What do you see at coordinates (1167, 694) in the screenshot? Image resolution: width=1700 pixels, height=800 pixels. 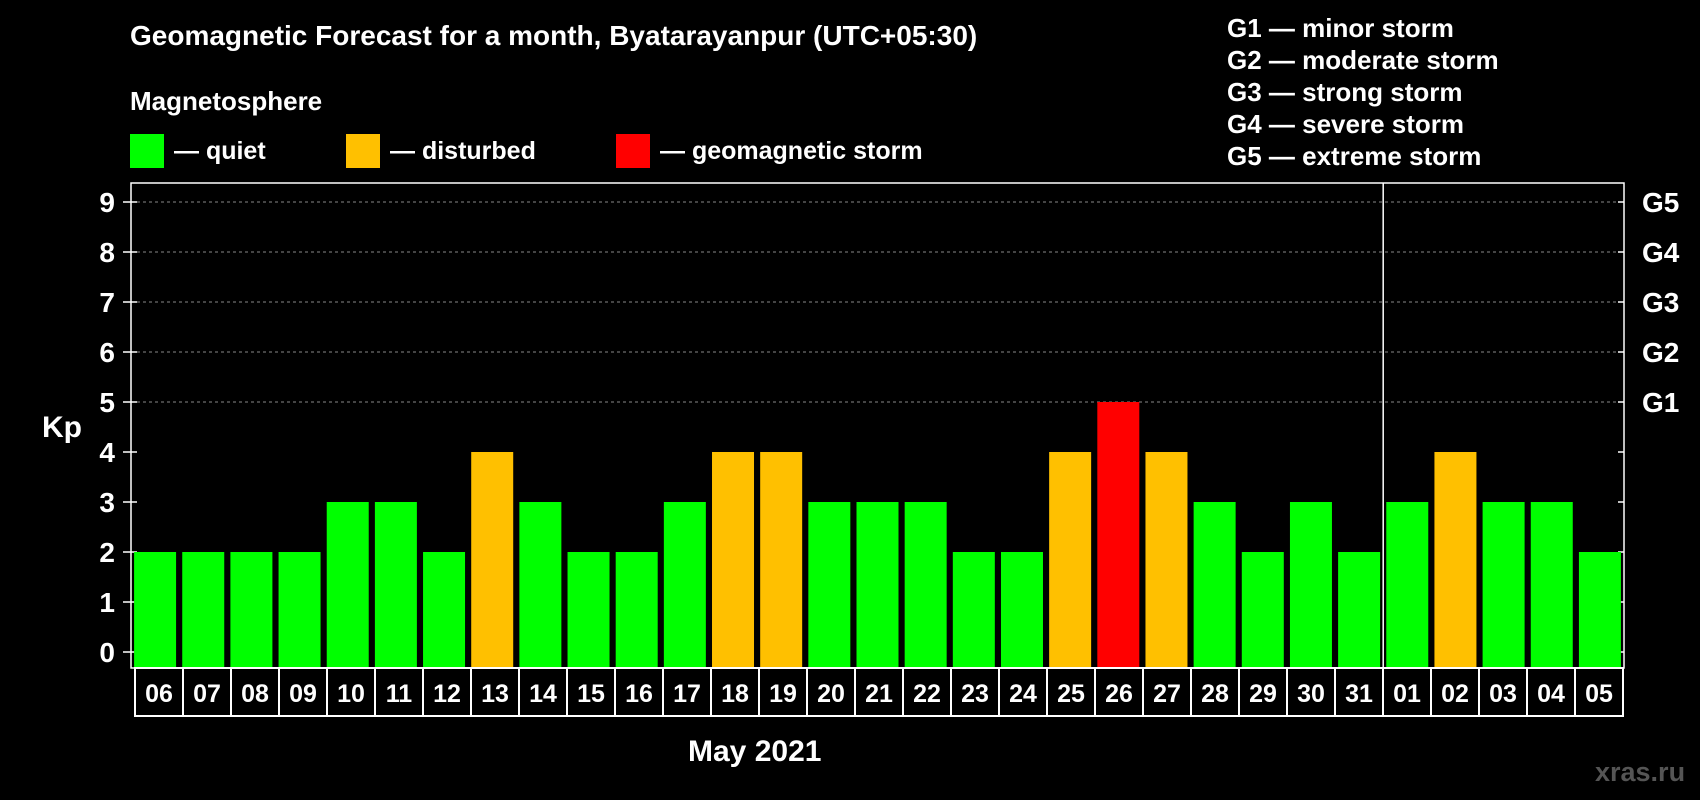 I see `x-tick-label-27: 27` at bounding box center [1167, 694].